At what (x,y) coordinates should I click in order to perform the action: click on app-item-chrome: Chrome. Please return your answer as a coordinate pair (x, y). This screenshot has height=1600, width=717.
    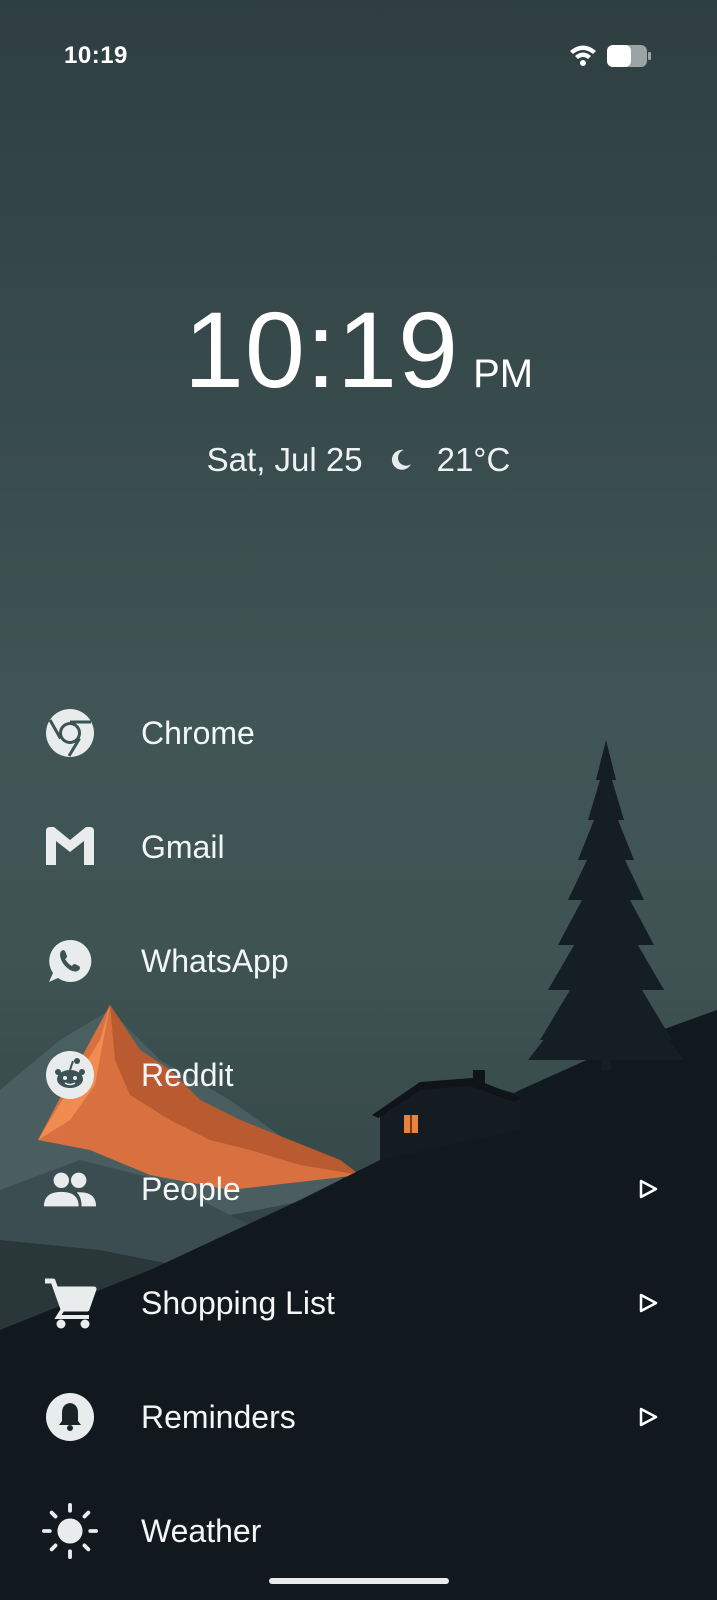
    Looking at the image, I should click on (358, 733).